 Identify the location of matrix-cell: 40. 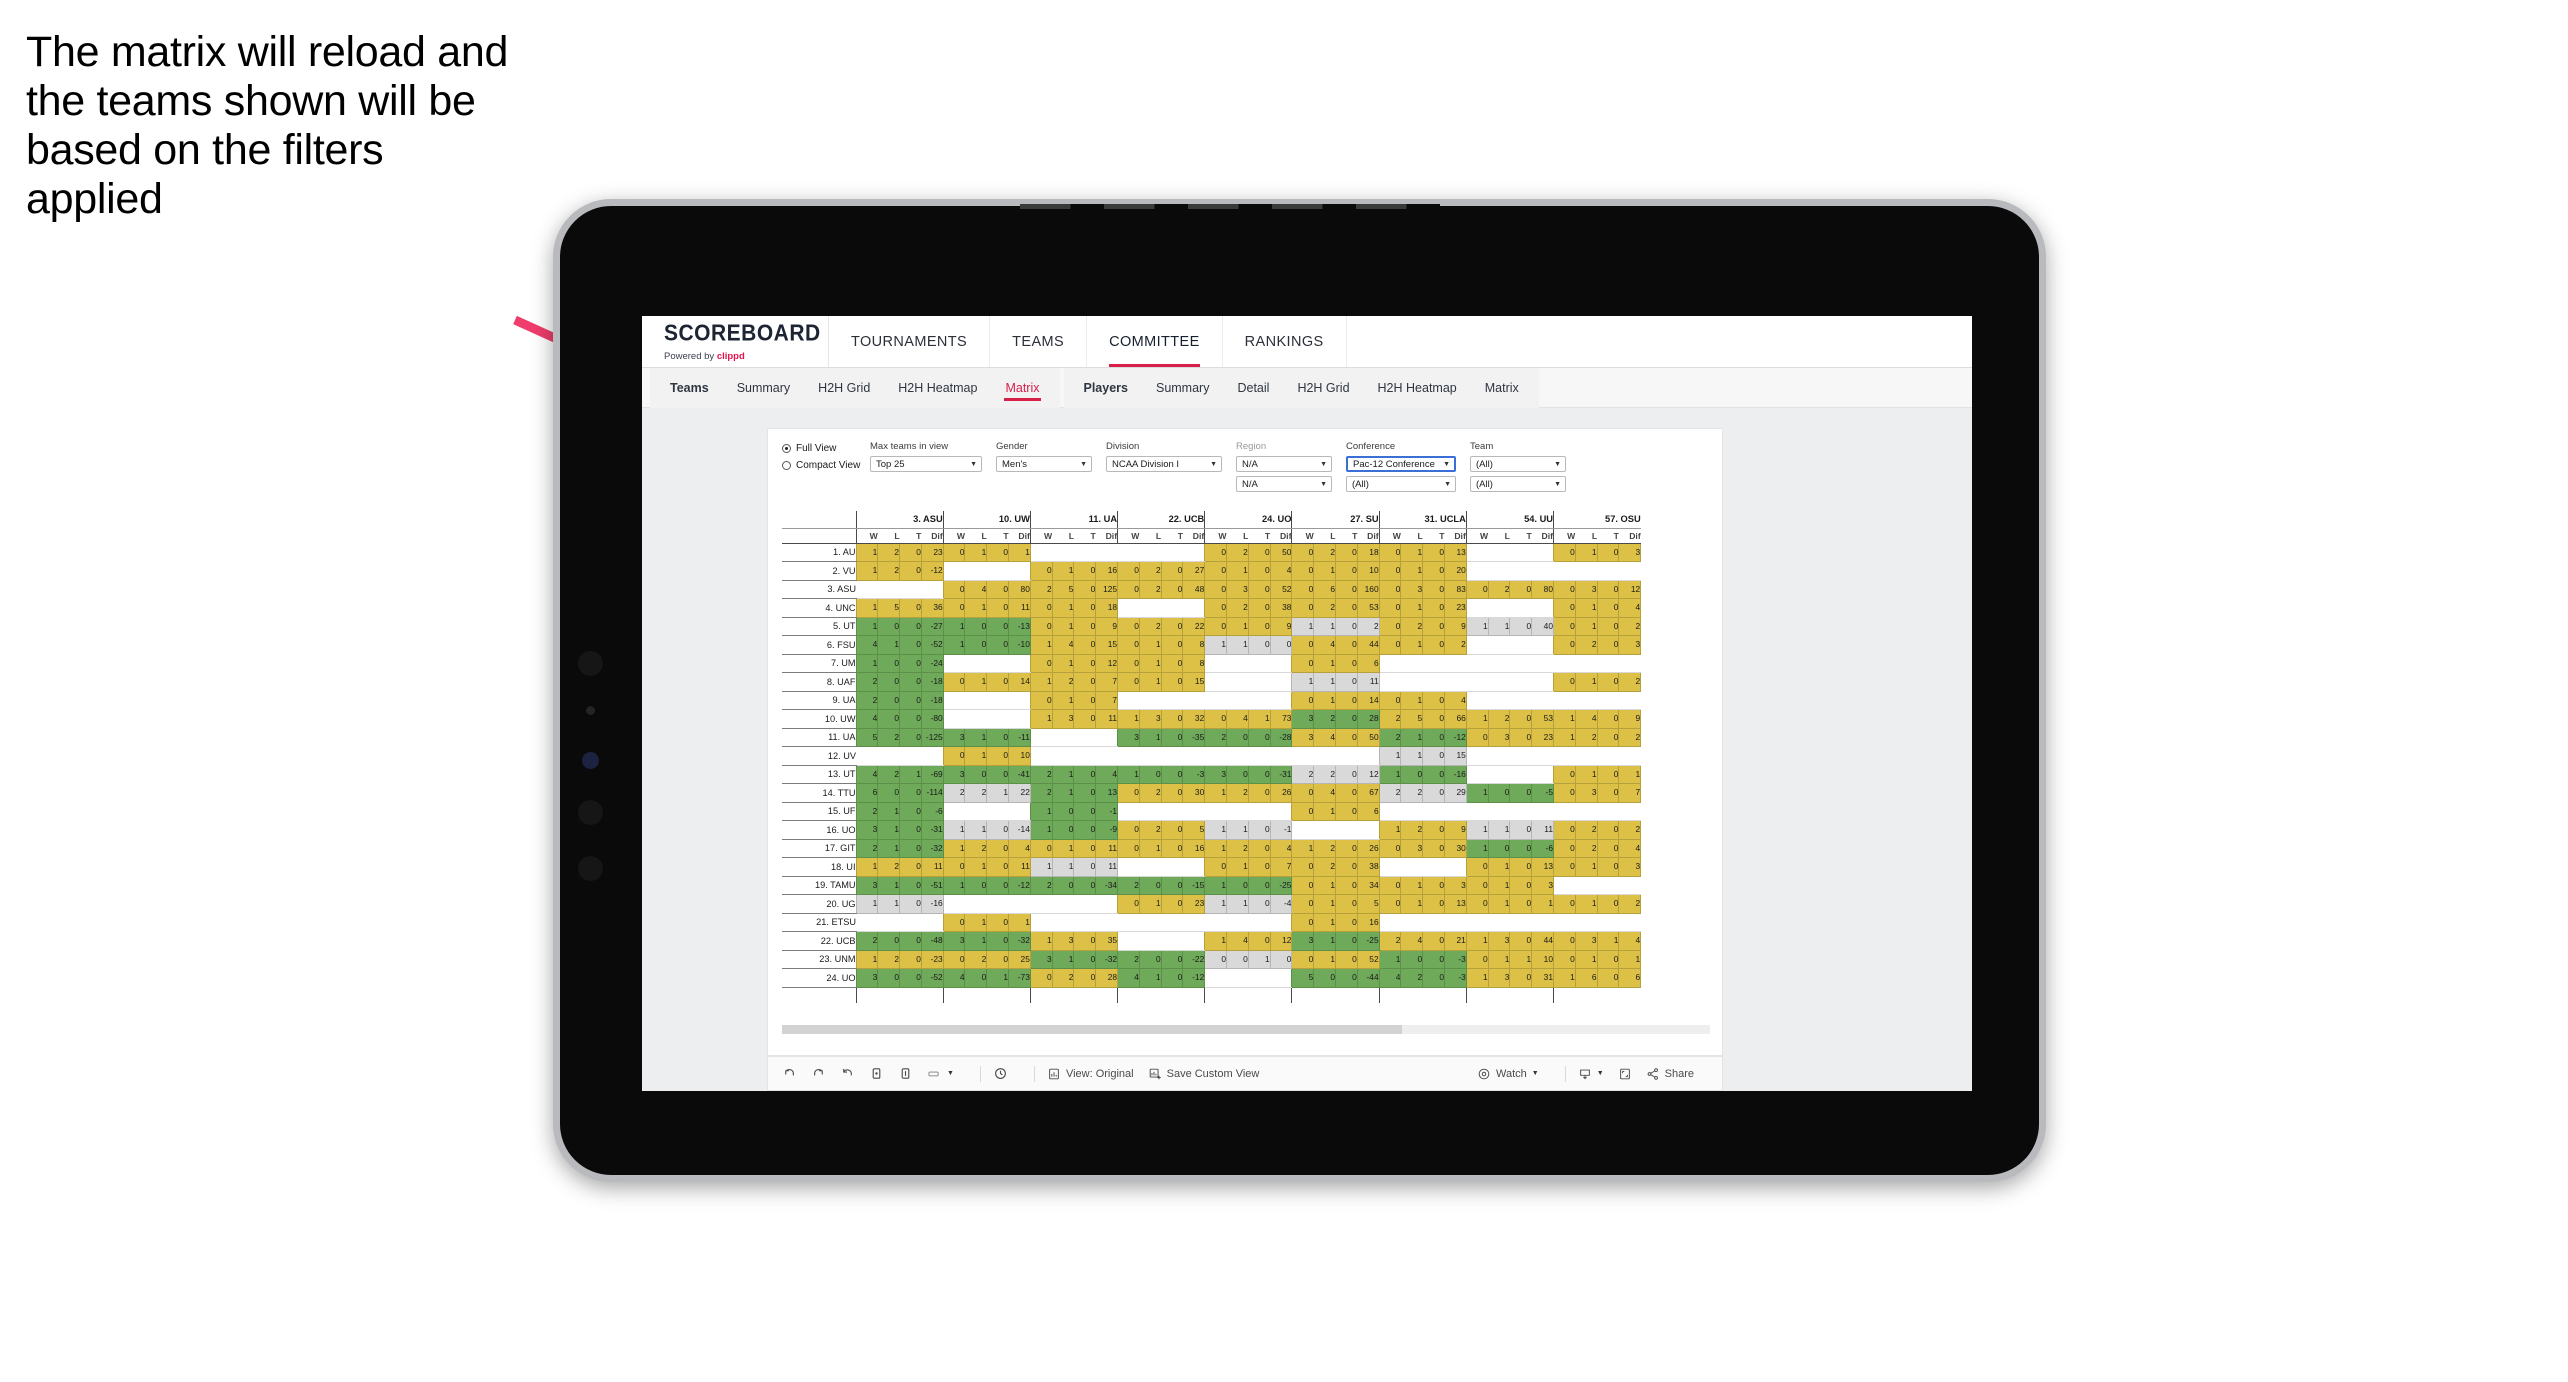
(1542, 626).